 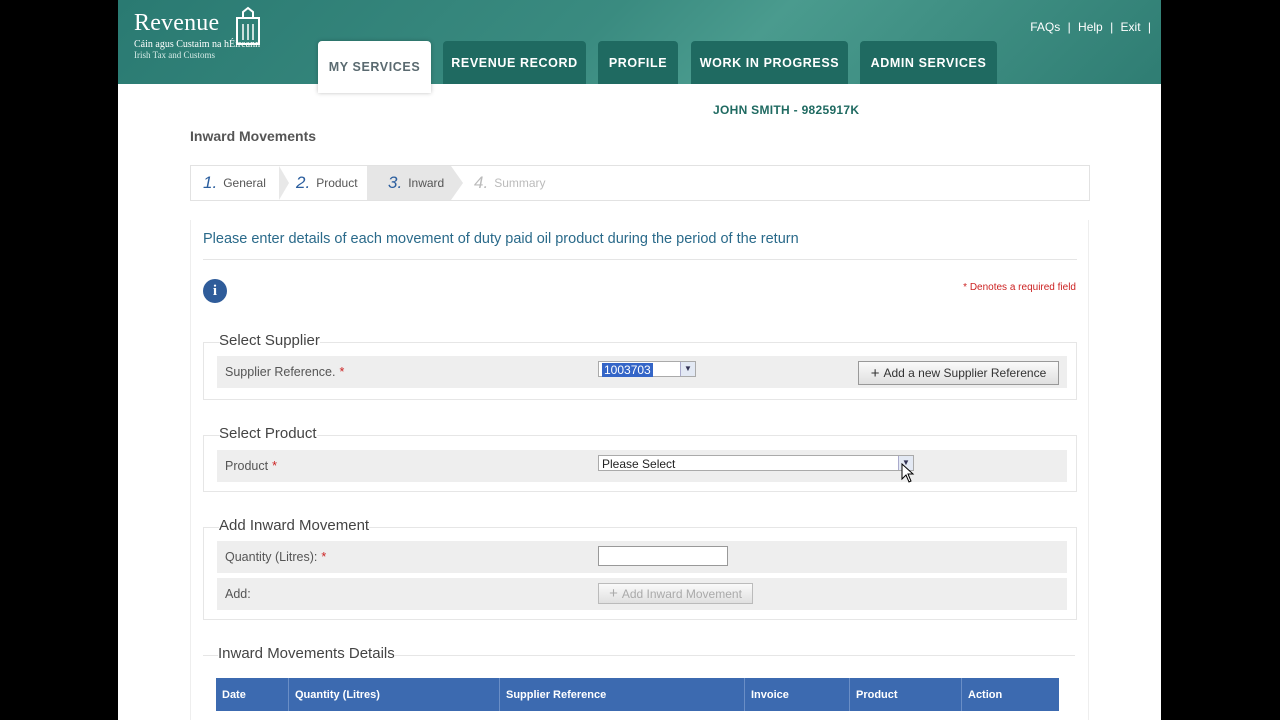 I want to click on product-selected-value: Please Select, so click(x=639, y=464).